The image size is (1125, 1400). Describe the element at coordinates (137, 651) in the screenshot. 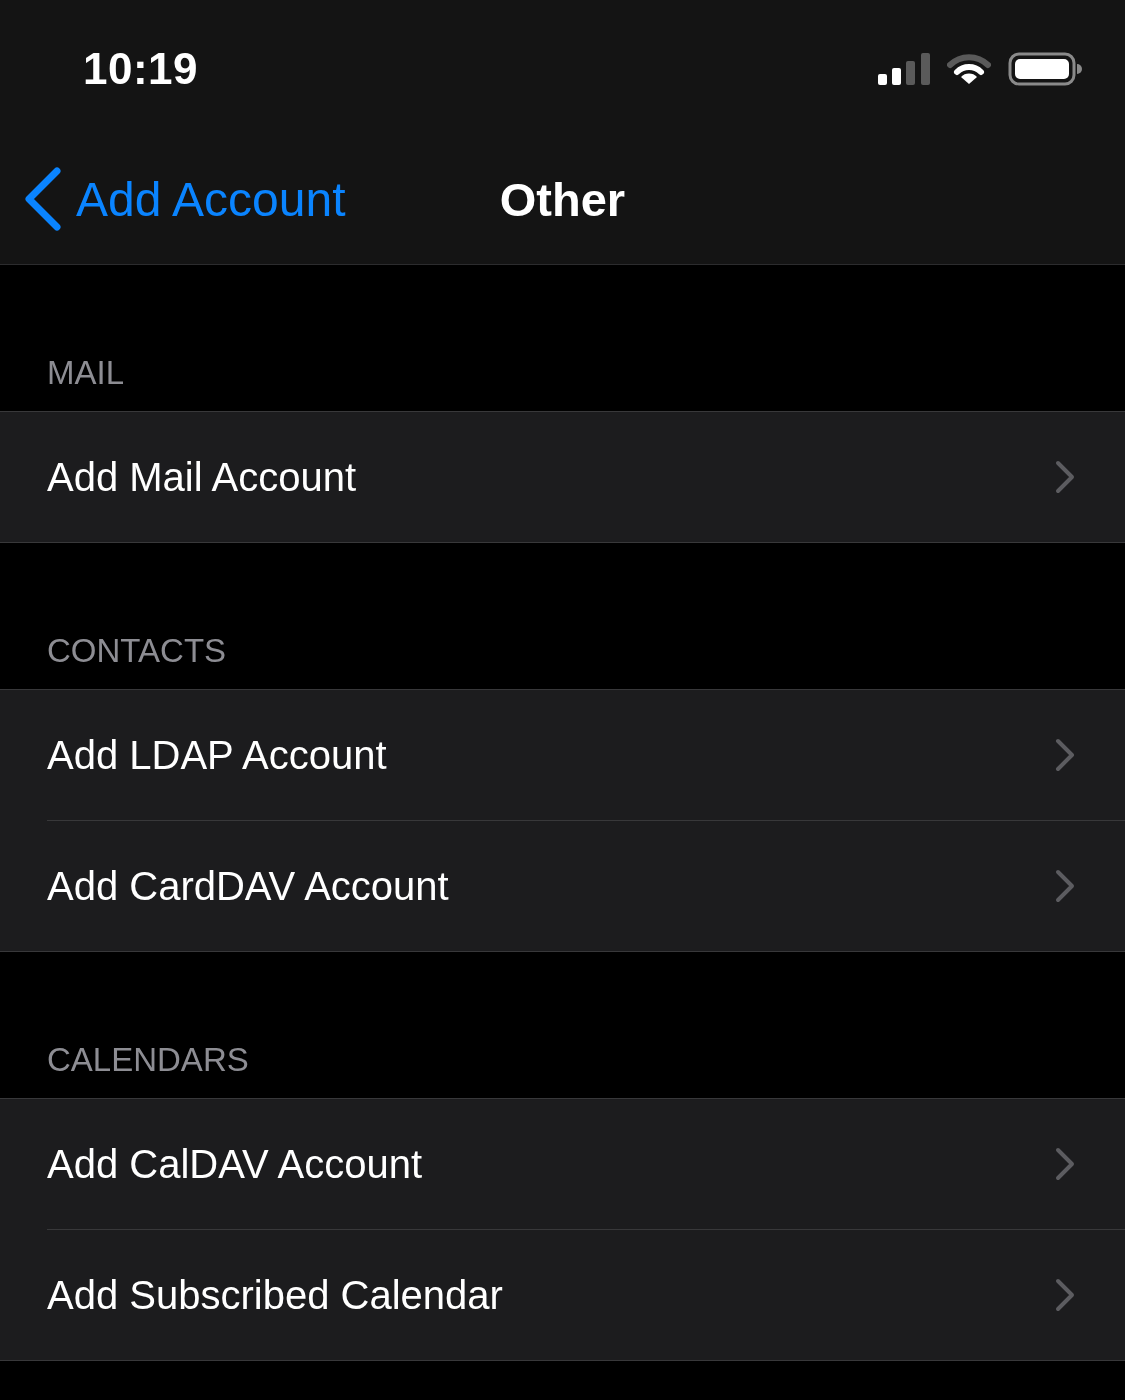

I see `section-header: CONTACTS` at that location.